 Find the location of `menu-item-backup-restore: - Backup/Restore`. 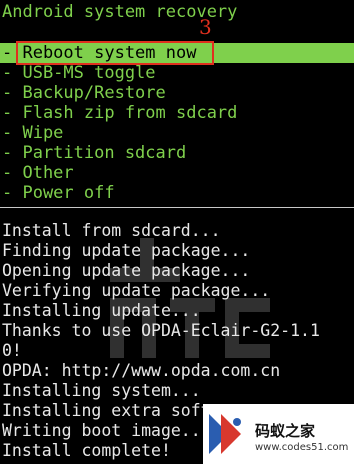

menu-item-backup-restore: - Backup/Restore is located at coordinates (177, 93).